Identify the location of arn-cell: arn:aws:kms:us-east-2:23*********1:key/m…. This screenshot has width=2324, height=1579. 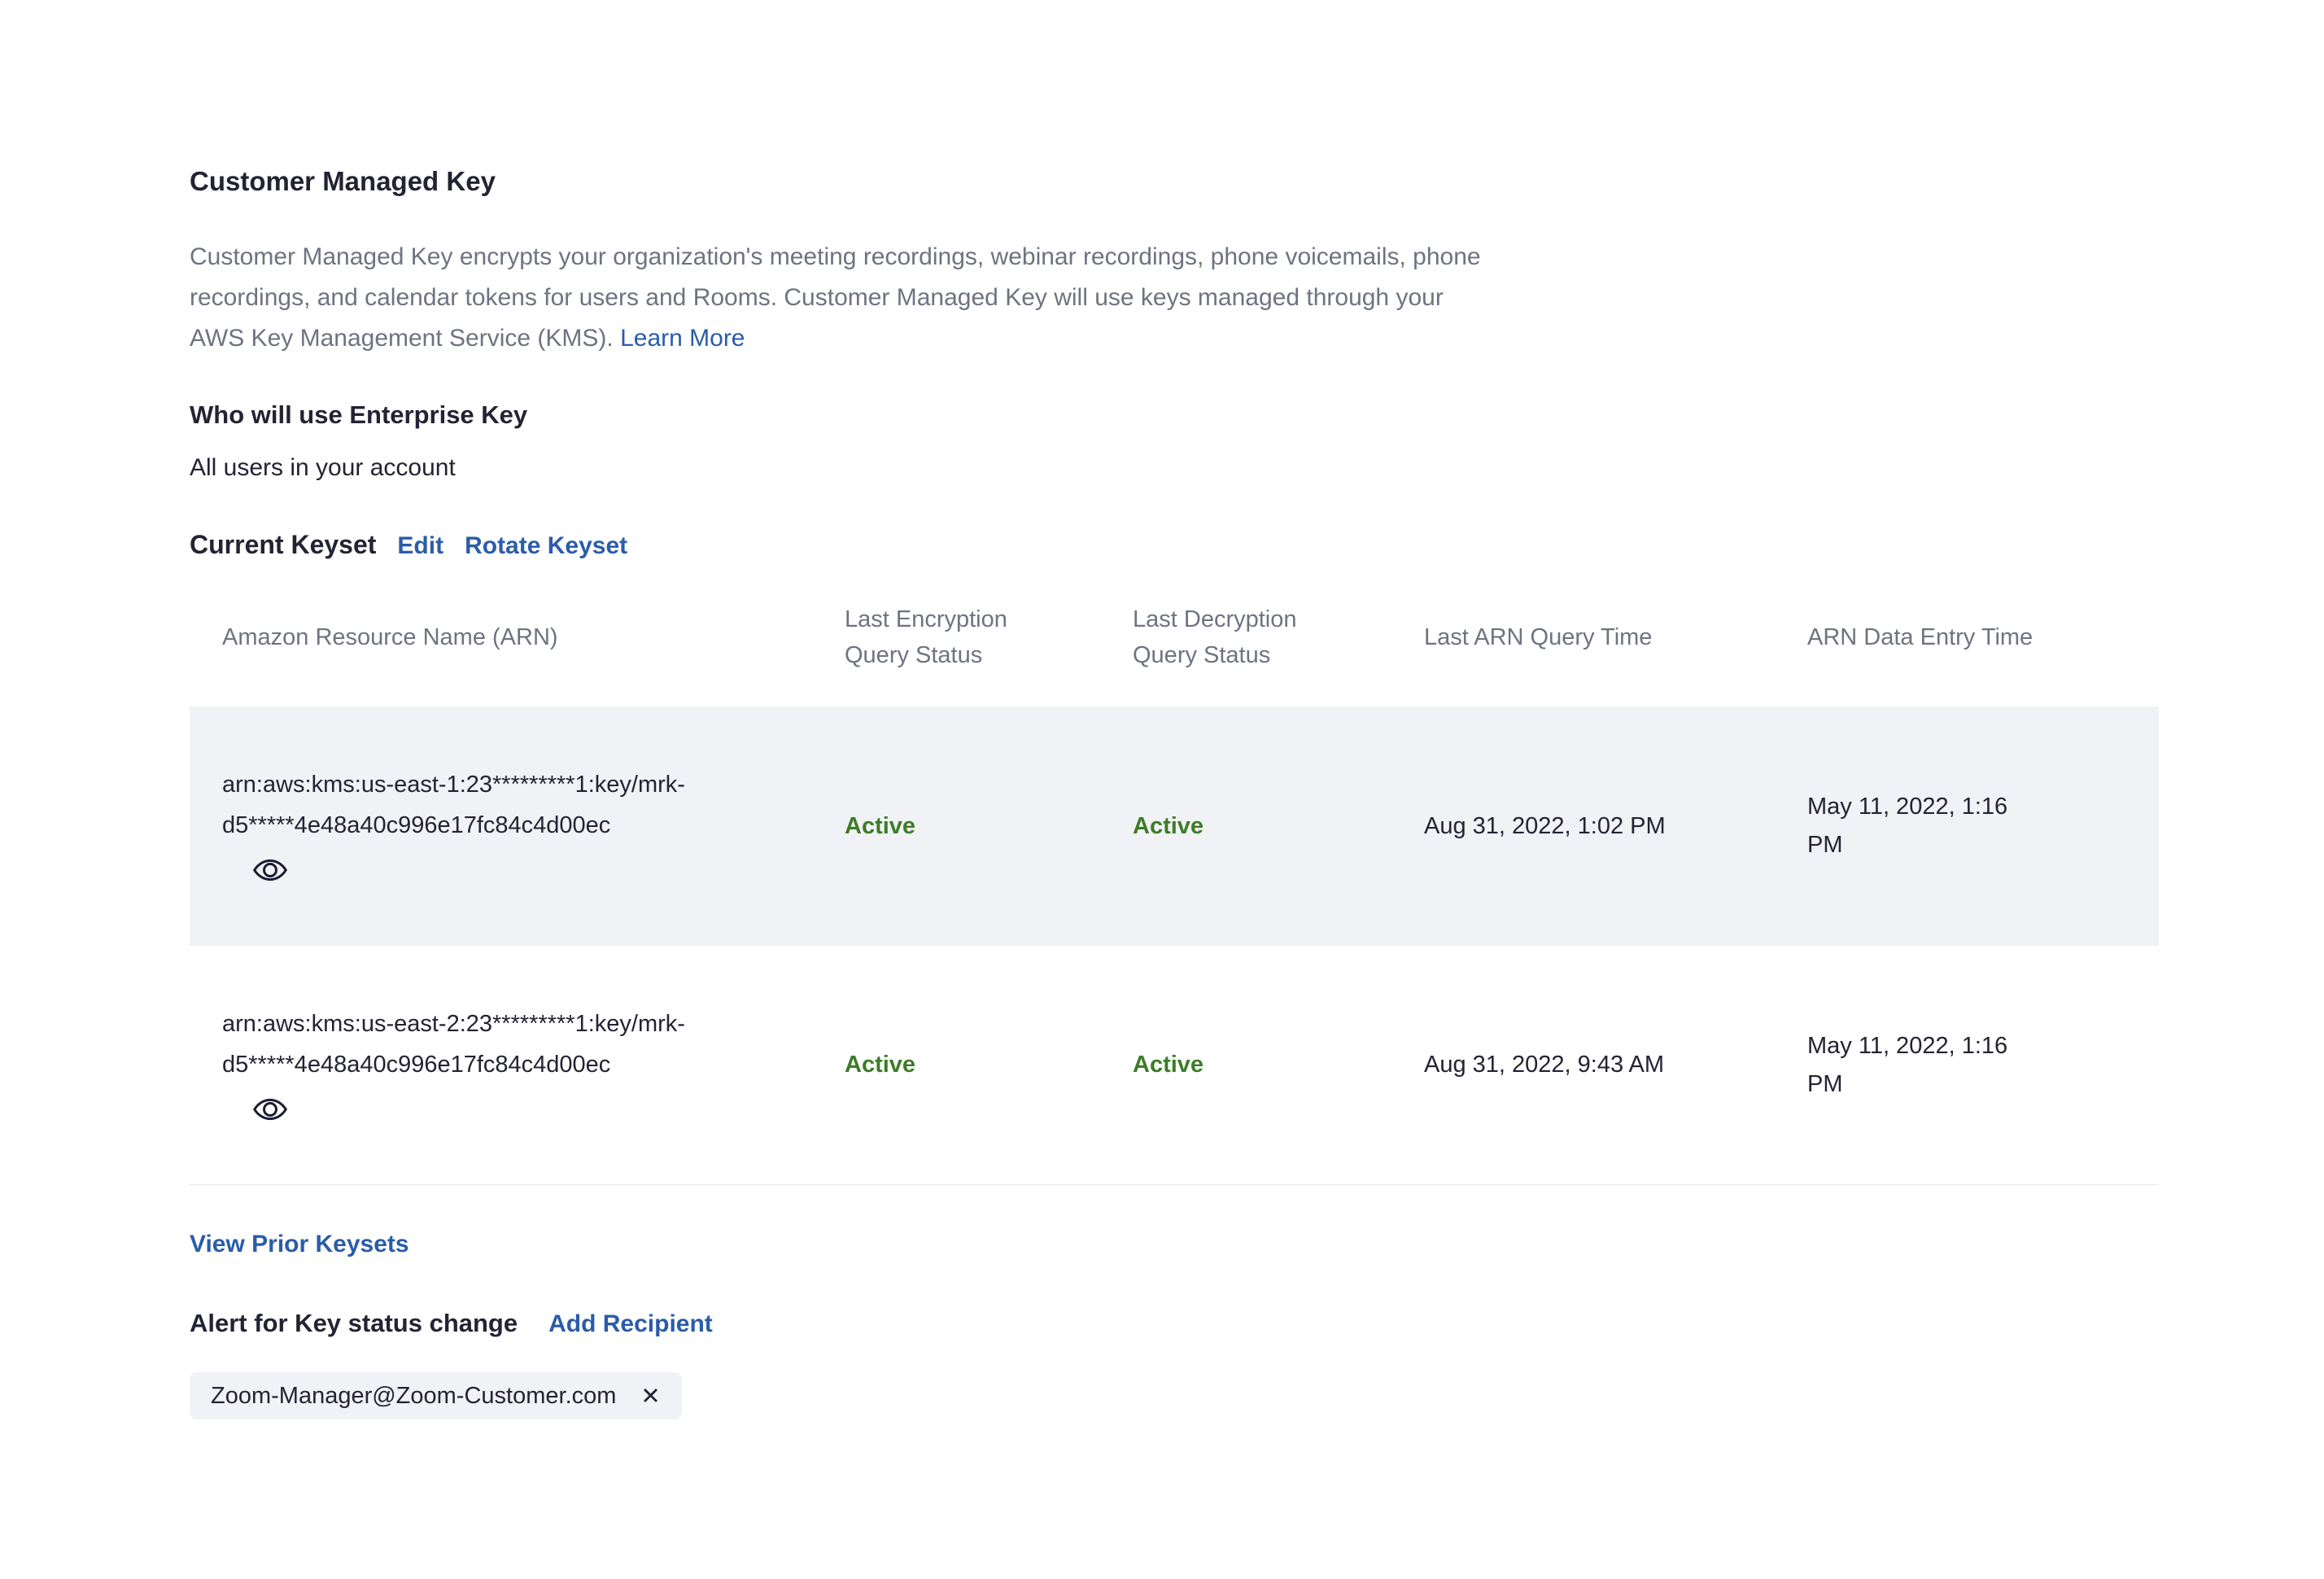
(533, 1065).